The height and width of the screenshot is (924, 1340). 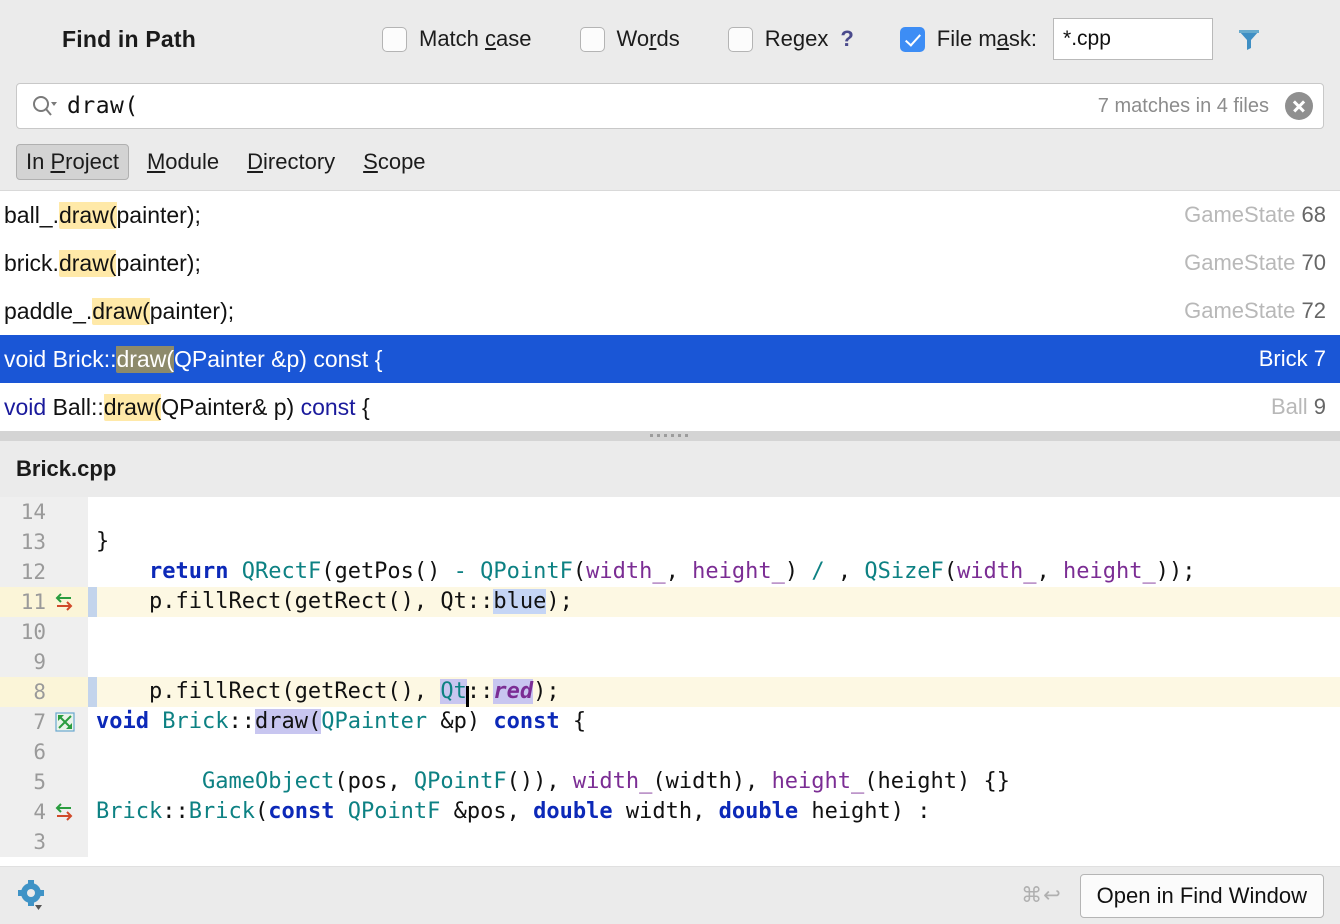 I want to click on result-file-location: GameState 72, so click(x=1255, y=310).